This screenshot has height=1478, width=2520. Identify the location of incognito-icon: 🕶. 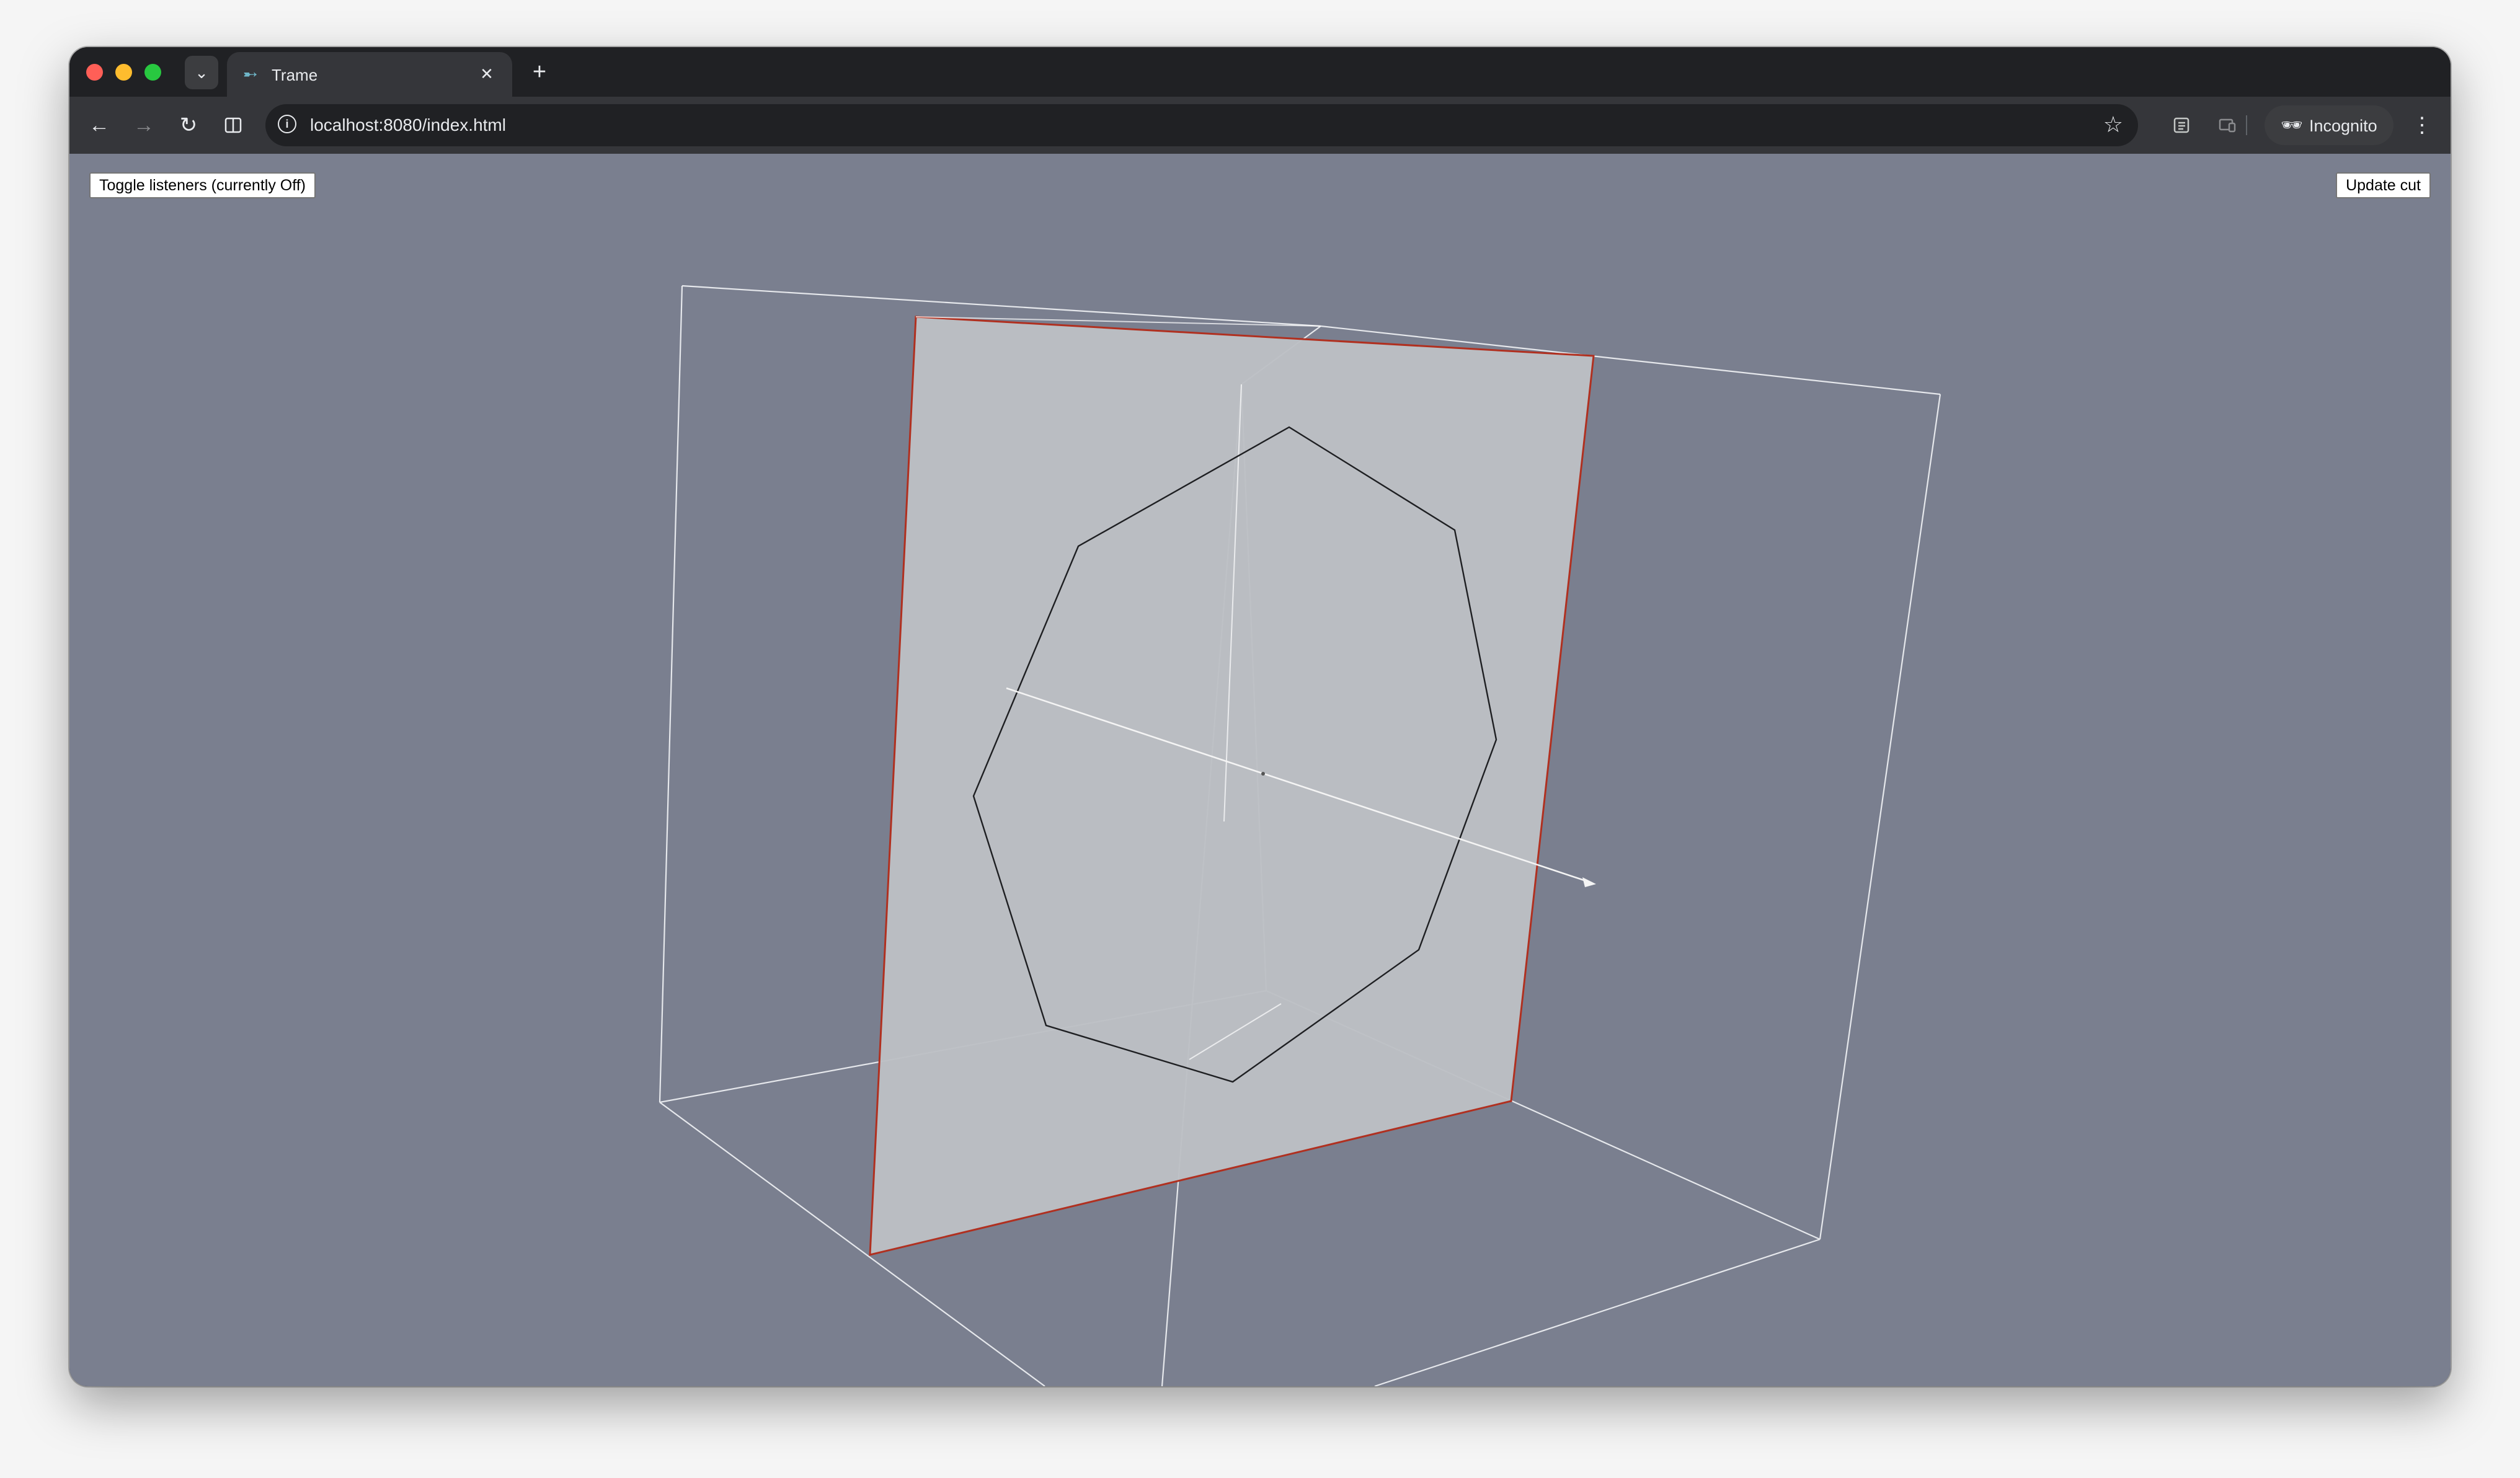
(2292, 125).